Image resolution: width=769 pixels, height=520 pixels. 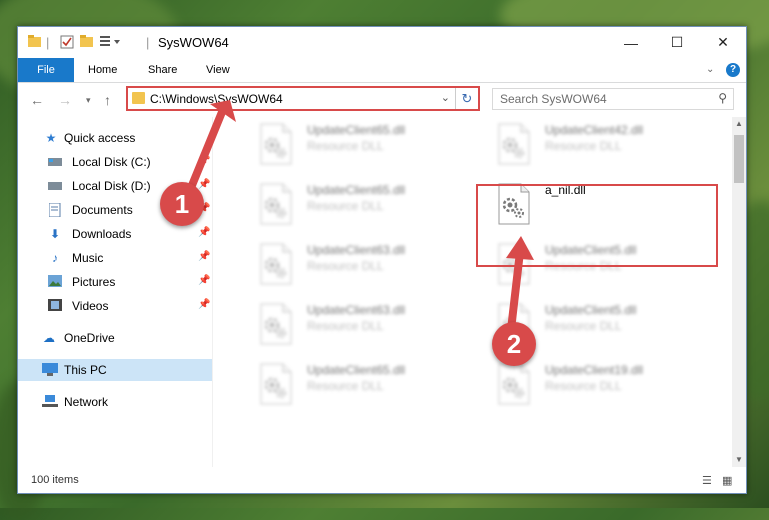 What do you see at coordinates (514, 344) in the screenshot?
I see `step-2-badge: 2` at bounding box center [514, 344].